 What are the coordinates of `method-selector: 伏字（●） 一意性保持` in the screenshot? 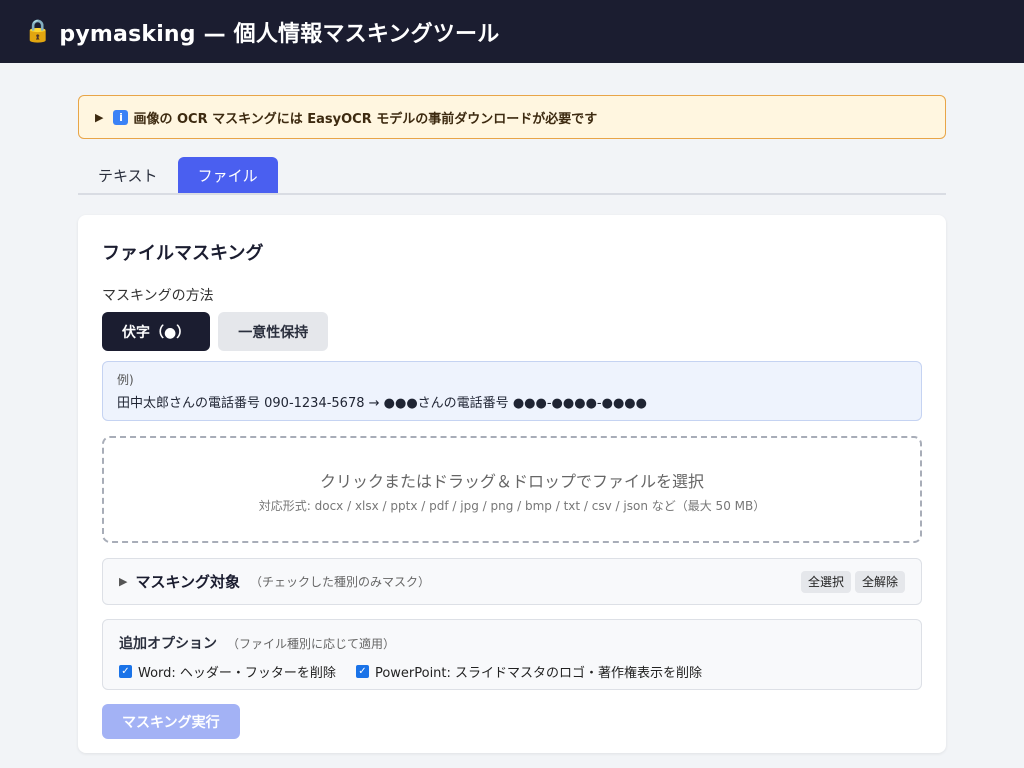 It's located at (512, 331).